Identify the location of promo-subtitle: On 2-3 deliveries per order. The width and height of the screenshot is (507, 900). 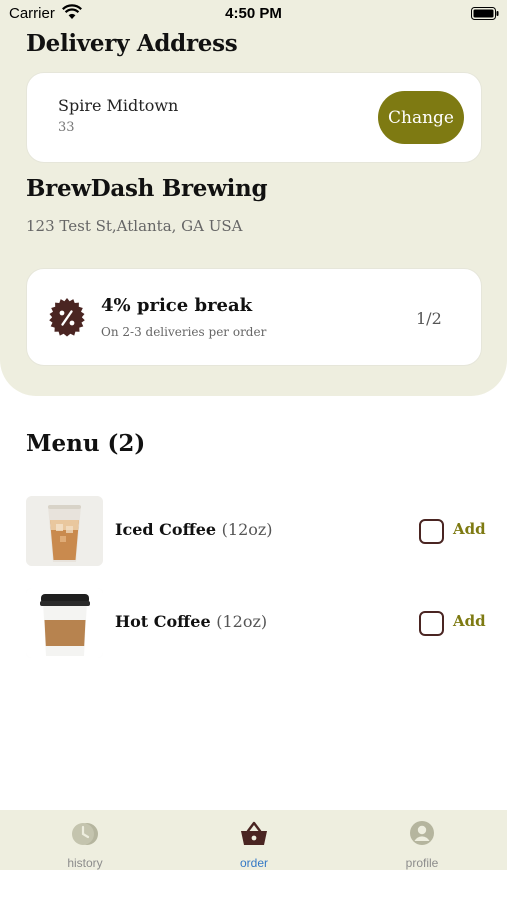
(184, 332).